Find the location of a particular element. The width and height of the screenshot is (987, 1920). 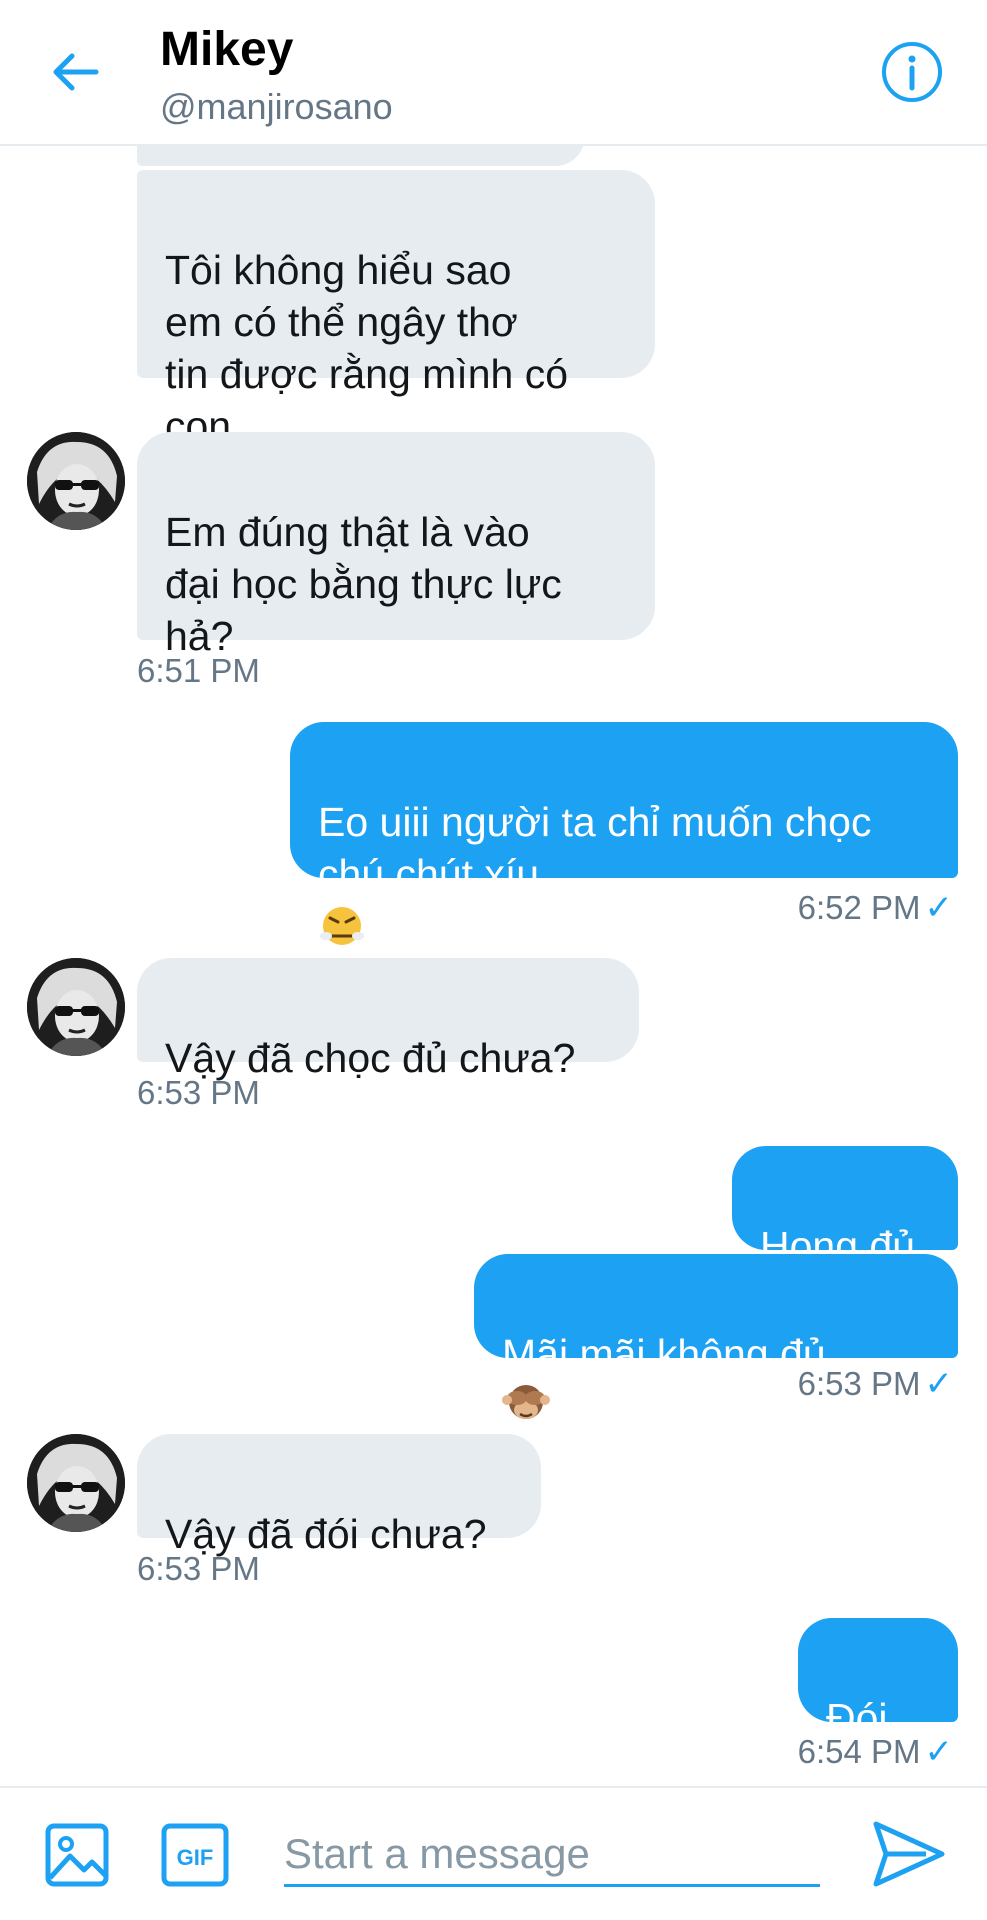

message-composer: GIF is located at coordinates (493, 1853).